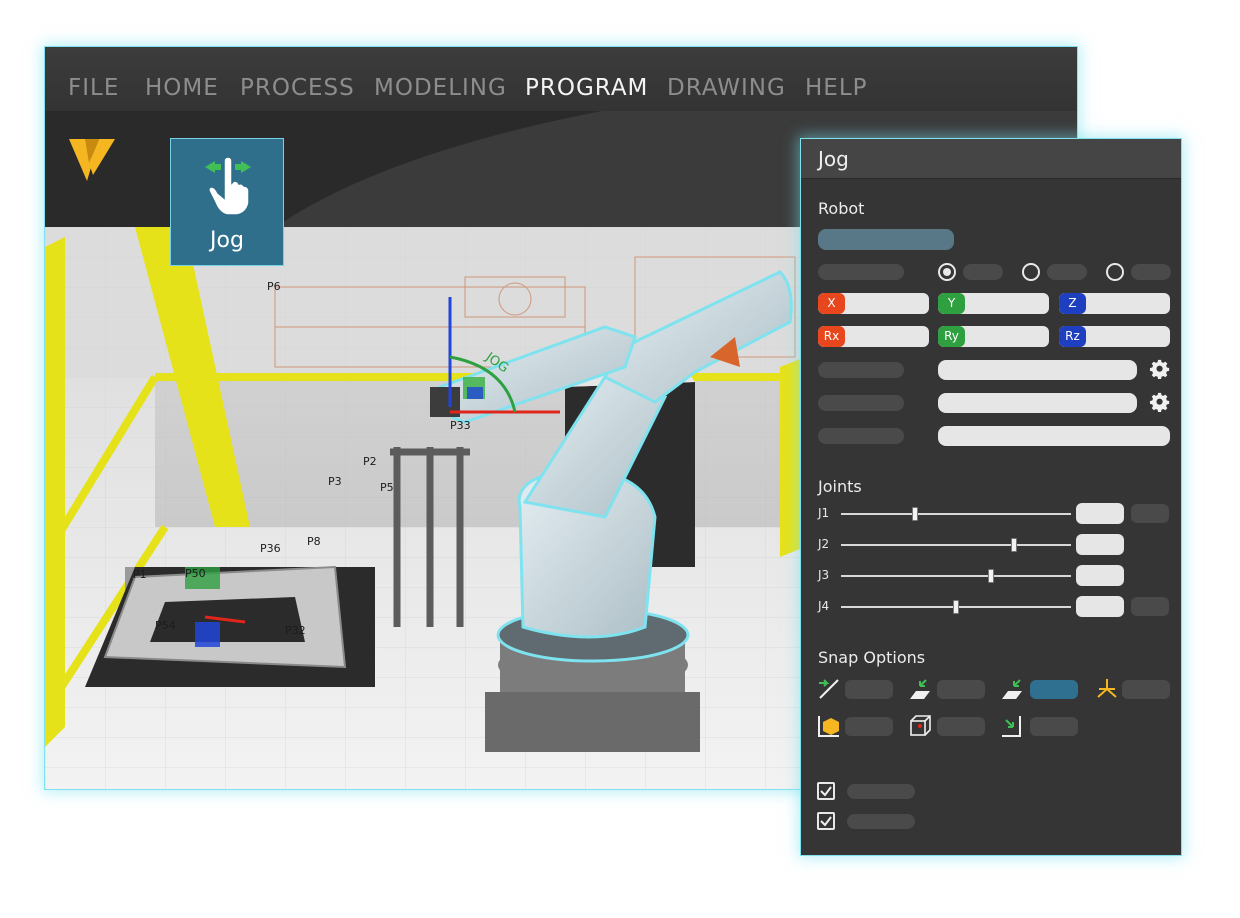 The height and width of the screenshot is (918, 1240). What do you see at coordinates (297, 88) in the screenshot?
I see `menu-process: PROCESS` at bounding box center [297, 88].